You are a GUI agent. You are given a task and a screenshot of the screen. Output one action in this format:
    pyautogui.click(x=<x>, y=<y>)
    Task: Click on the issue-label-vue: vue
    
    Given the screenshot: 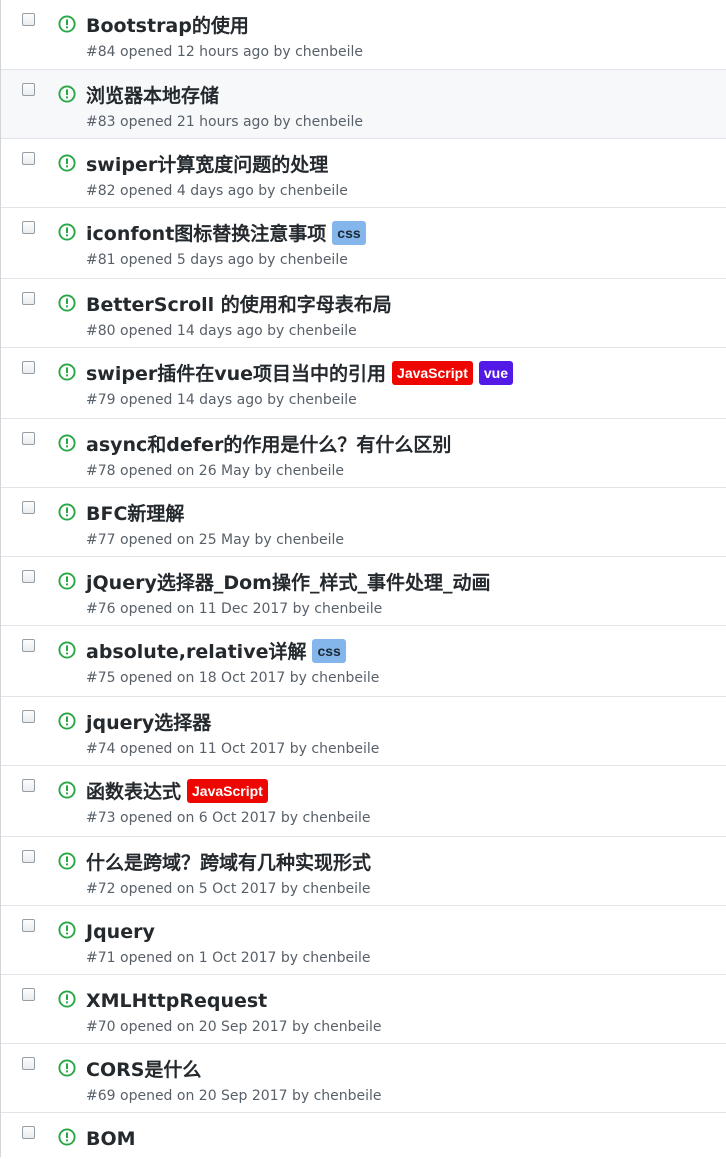 What is the action you would take?
    pyautogui.click(x=495, y=373)
    